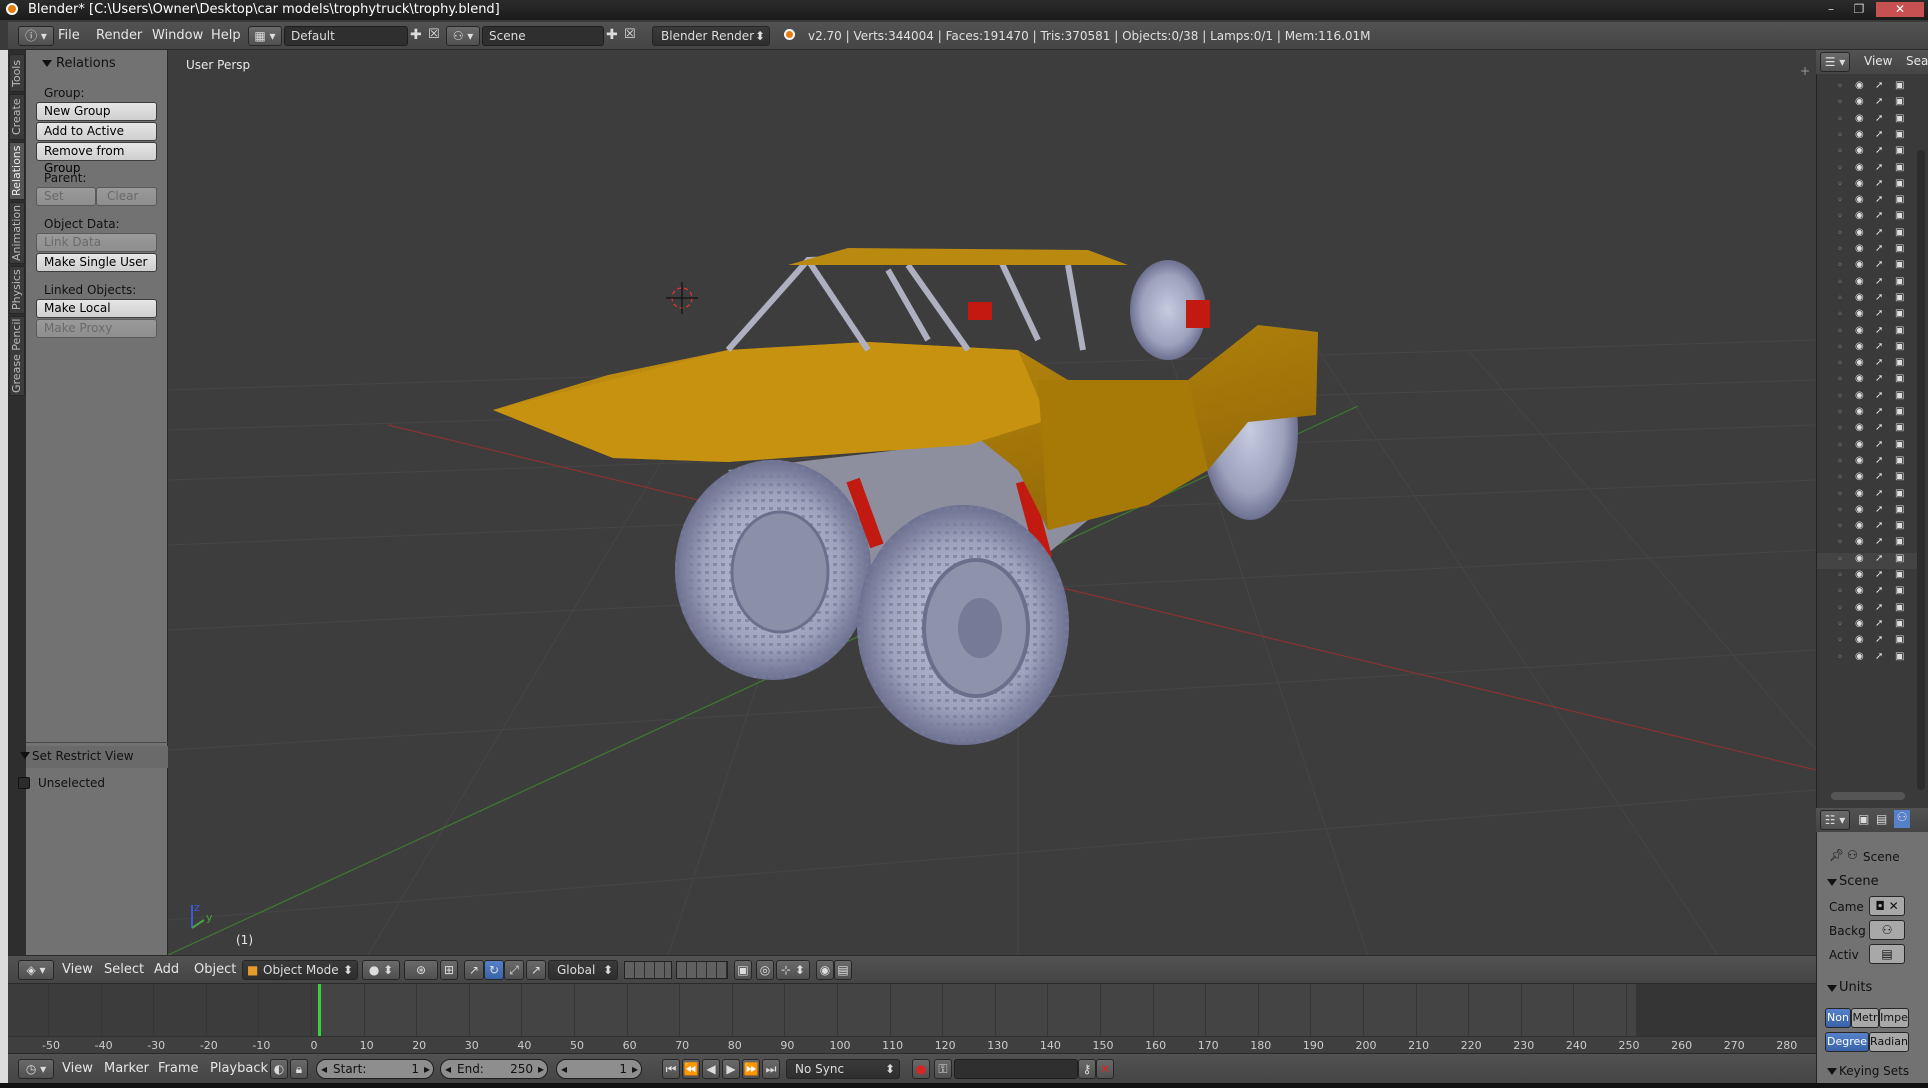  Describe the element at coordinates (494, 970) in the screenshot. I see `rotate-manipulator-button: ↻` at that location.